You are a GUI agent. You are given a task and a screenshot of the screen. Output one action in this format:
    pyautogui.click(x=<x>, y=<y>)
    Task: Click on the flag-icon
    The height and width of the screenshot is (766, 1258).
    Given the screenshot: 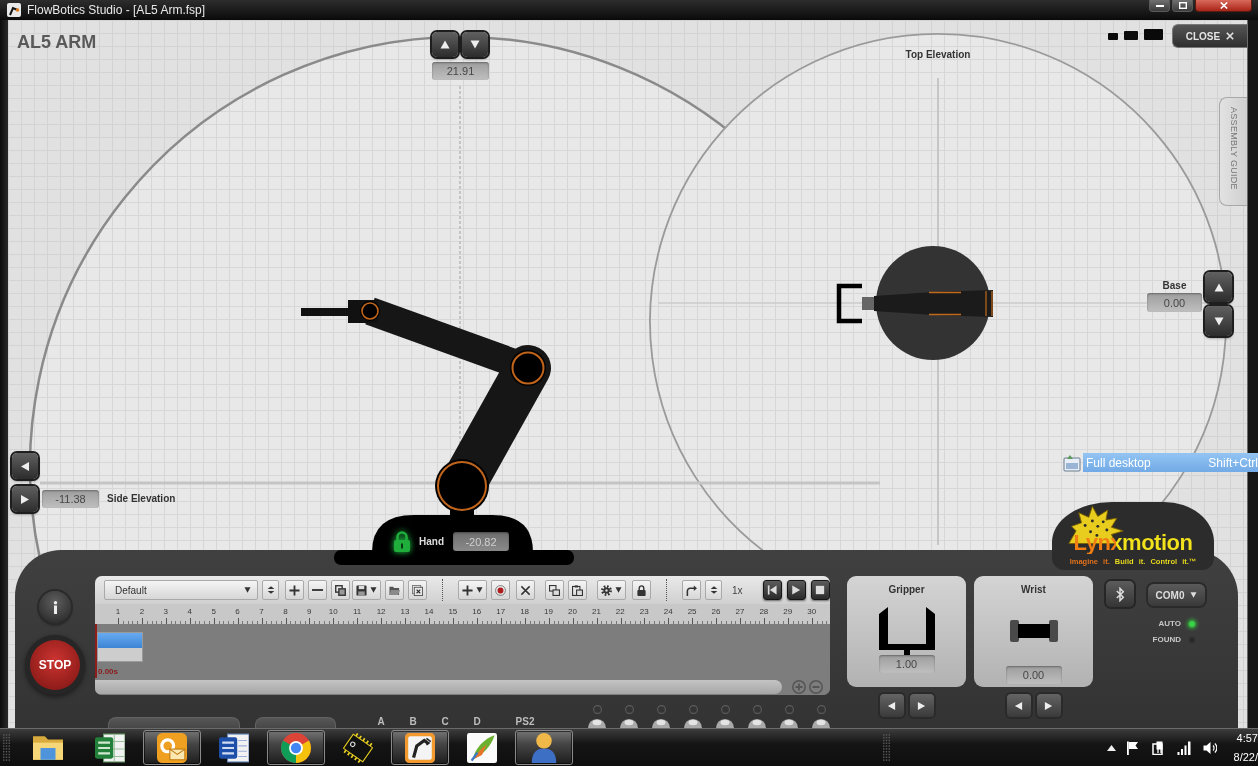 What is the action you would take?
    pyautogui.click(x=1133, y=747)
    